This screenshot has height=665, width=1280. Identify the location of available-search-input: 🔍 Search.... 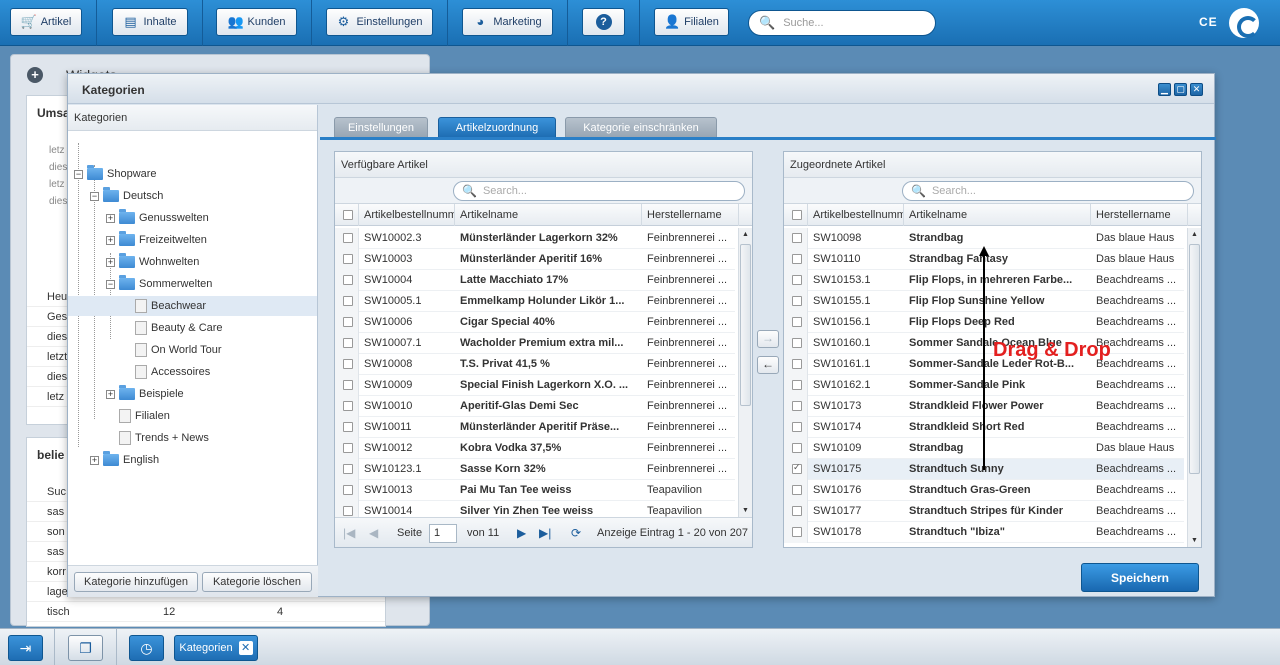
(599, 191).